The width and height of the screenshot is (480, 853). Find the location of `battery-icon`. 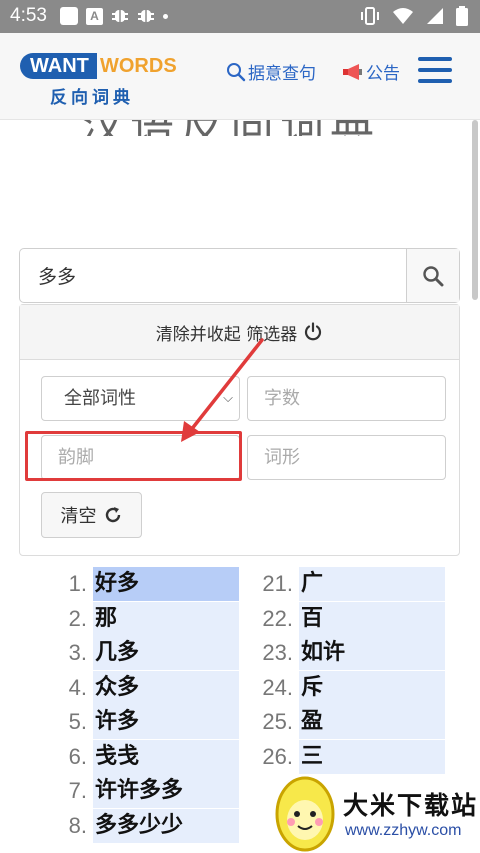

battery-icon is located at coordinates (462, 16).